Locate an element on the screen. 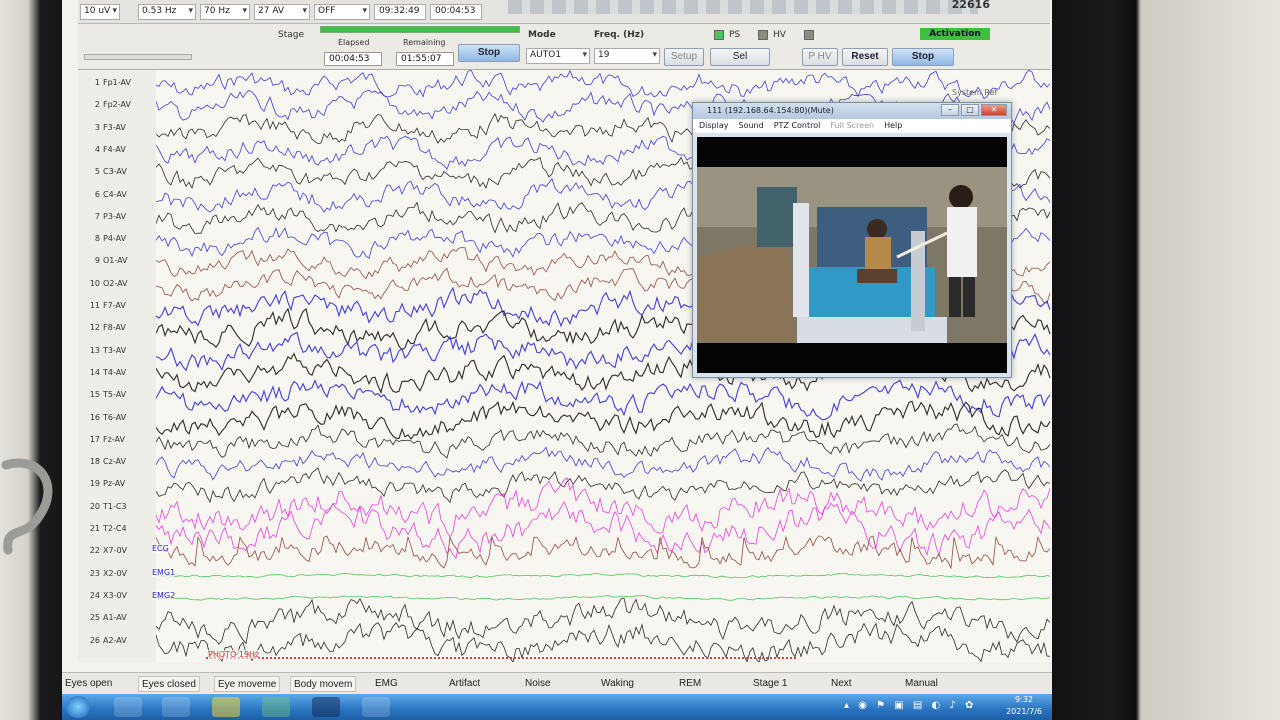 Image resolution: width=1280 pixels, height=720 pixels. menu-sound: Sound is located at coordinates (751, 126).